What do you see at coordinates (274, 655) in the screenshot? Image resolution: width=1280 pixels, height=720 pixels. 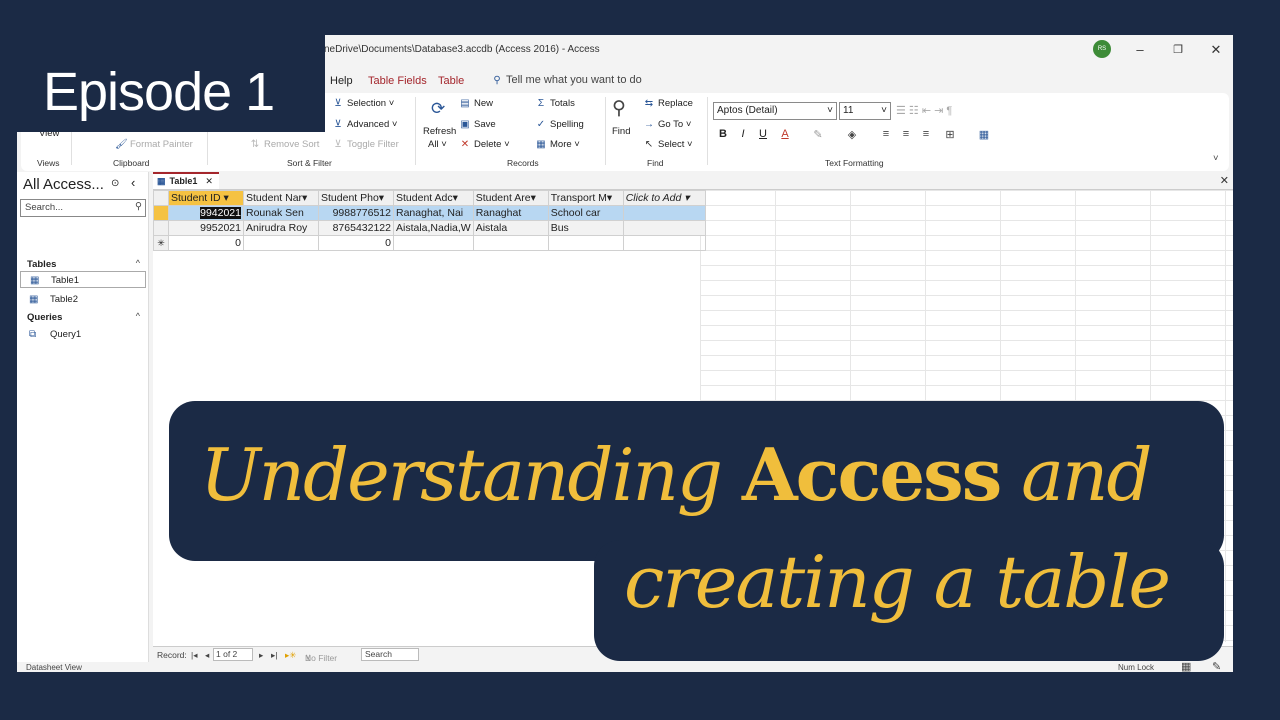 I see `last-record-icon: ▸|` at bounding box center [274, 655].